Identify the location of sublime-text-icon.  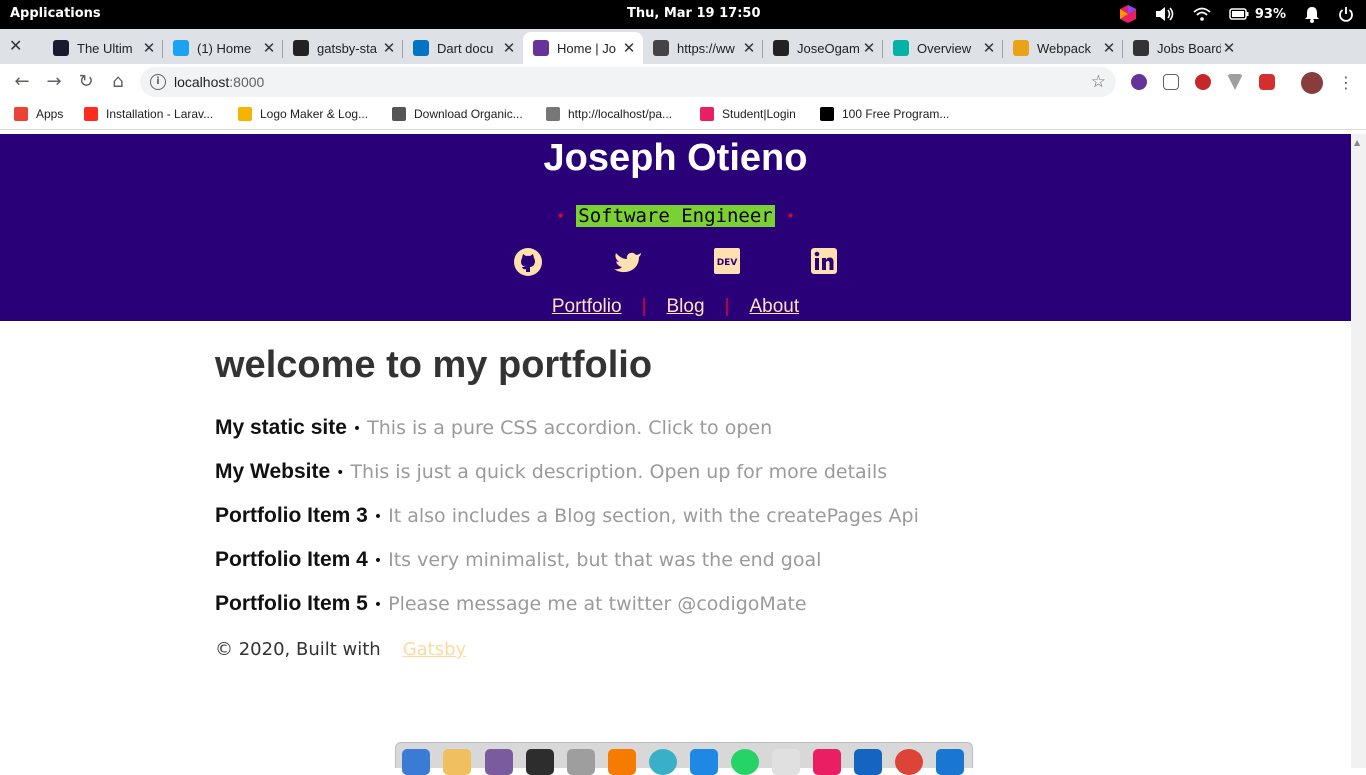
(622, 762).